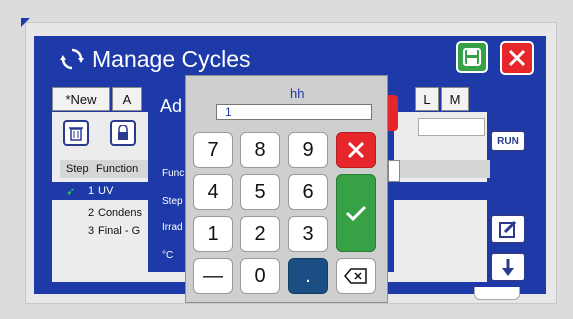 The width and height of the screenshot is (573, 319). Describe the element at coordinates (72, 59) in the screenshot. I see `refresh-cycle-icon` at that location.